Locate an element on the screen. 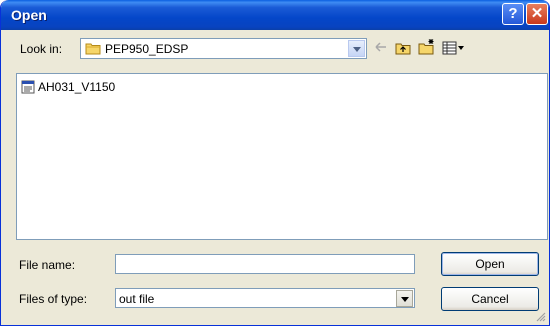 The width and height of the screenshot is (550, 326). title-bar: Open ? ✕ is located at coordinates (275, 15).